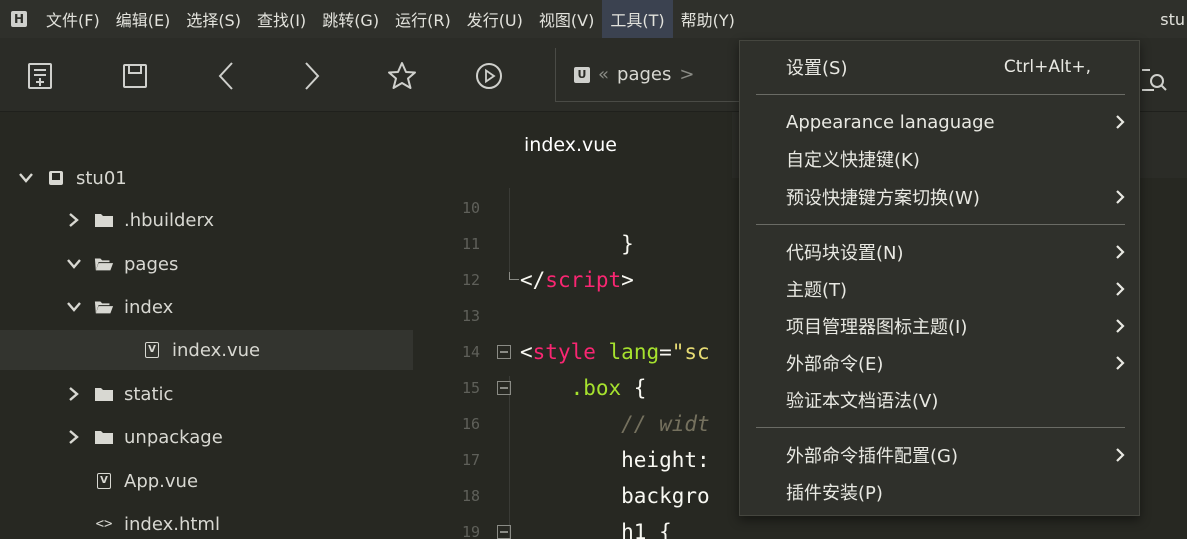  I want to click on tree-item-app-vue: V App.vue, so click(206, 481).